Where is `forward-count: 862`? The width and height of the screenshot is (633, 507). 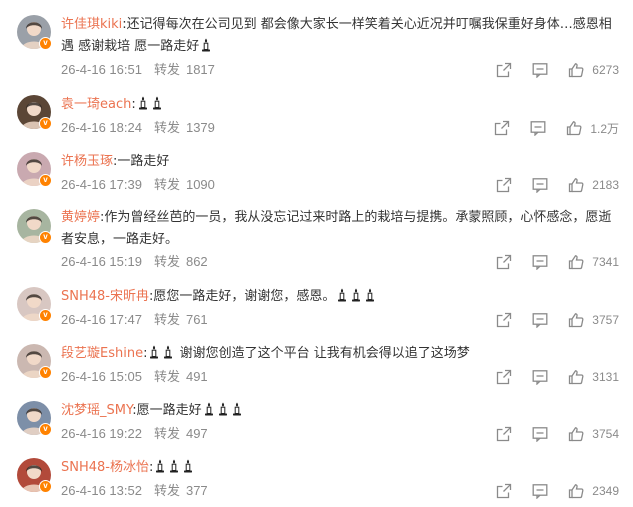 forward-count: 862 is located at coordinates (196, 261).